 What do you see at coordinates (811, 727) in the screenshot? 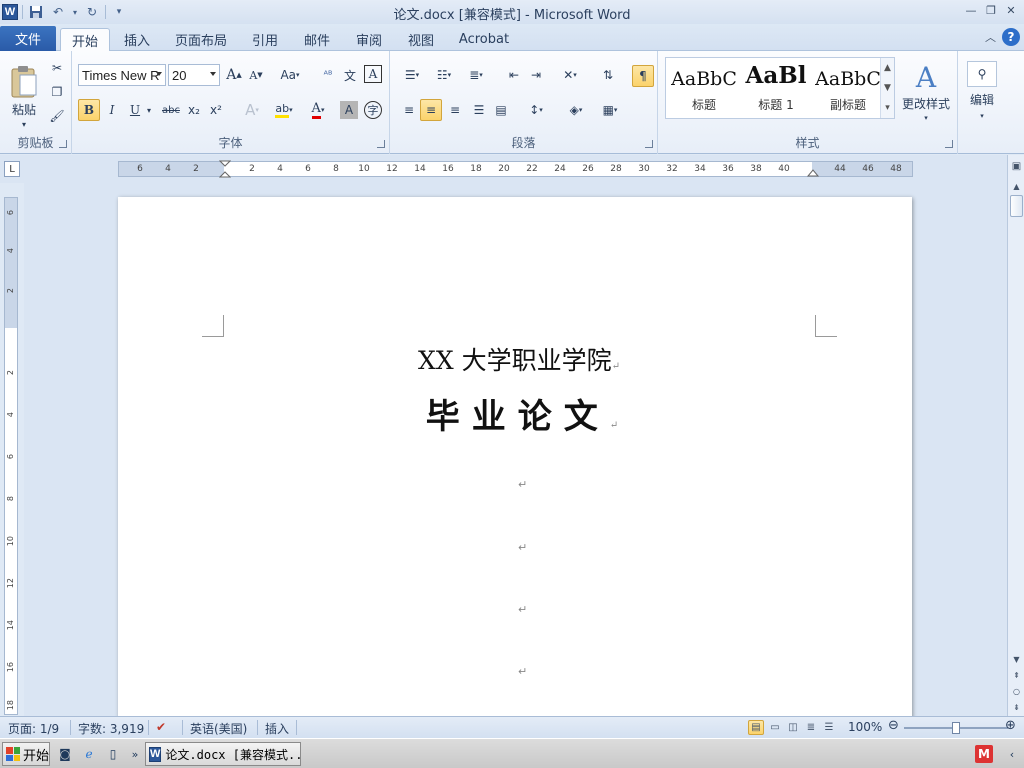
I see `outline-view-icon: ≣` at bounding box center [811, 727].